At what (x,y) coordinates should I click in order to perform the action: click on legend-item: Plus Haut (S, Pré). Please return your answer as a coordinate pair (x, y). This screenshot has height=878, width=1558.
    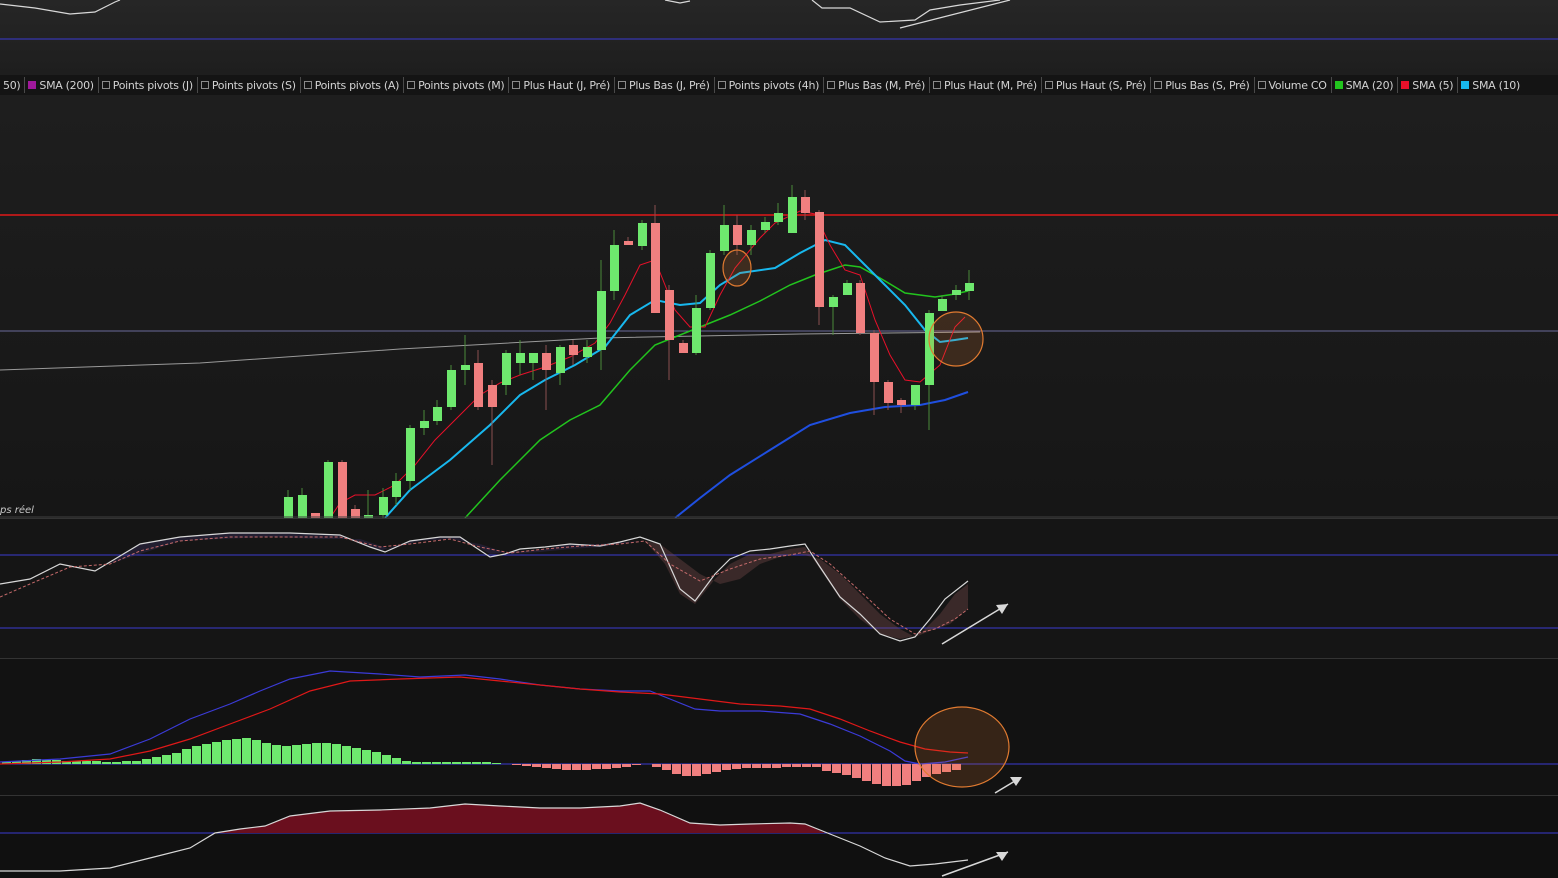
    Looking at the image, I should click on (1097, 85).